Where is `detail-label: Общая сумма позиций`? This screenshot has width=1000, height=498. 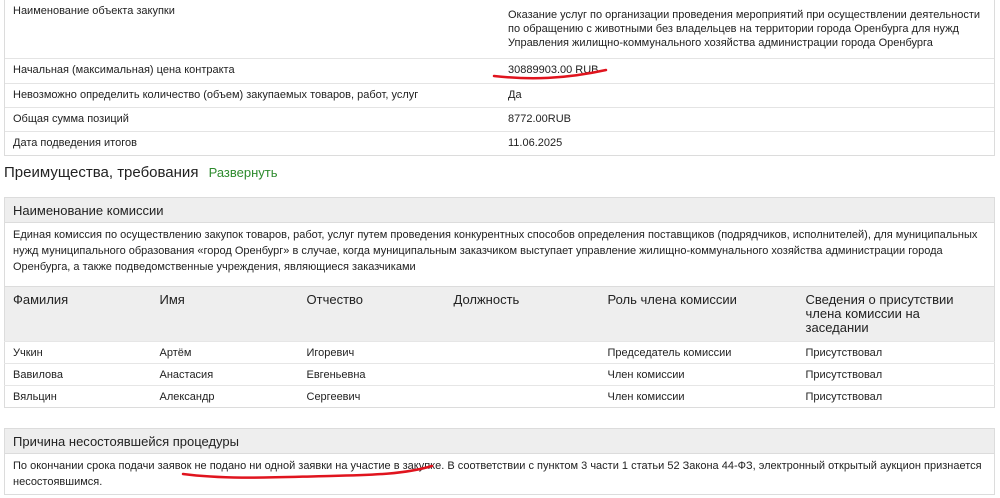 detail-label: Общая сумма позиций is located at coordinates (71, 119).